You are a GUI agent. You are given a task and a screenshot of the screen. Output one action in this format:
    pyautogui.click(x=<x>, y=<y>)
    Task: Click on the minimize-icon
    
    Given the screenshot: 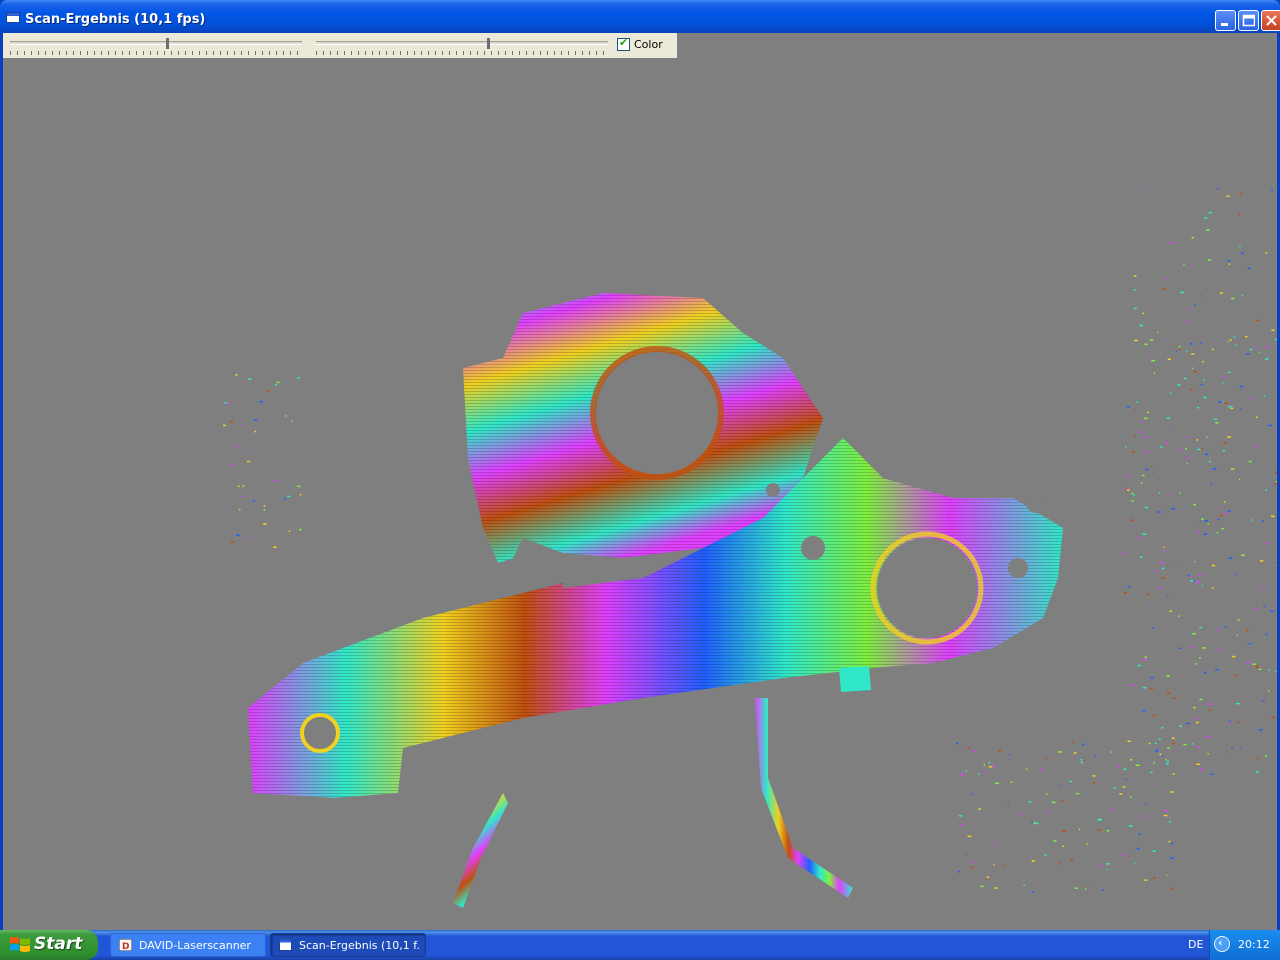 What is the action you would take?
    pyautogui.click(x=1224, y=24)
    